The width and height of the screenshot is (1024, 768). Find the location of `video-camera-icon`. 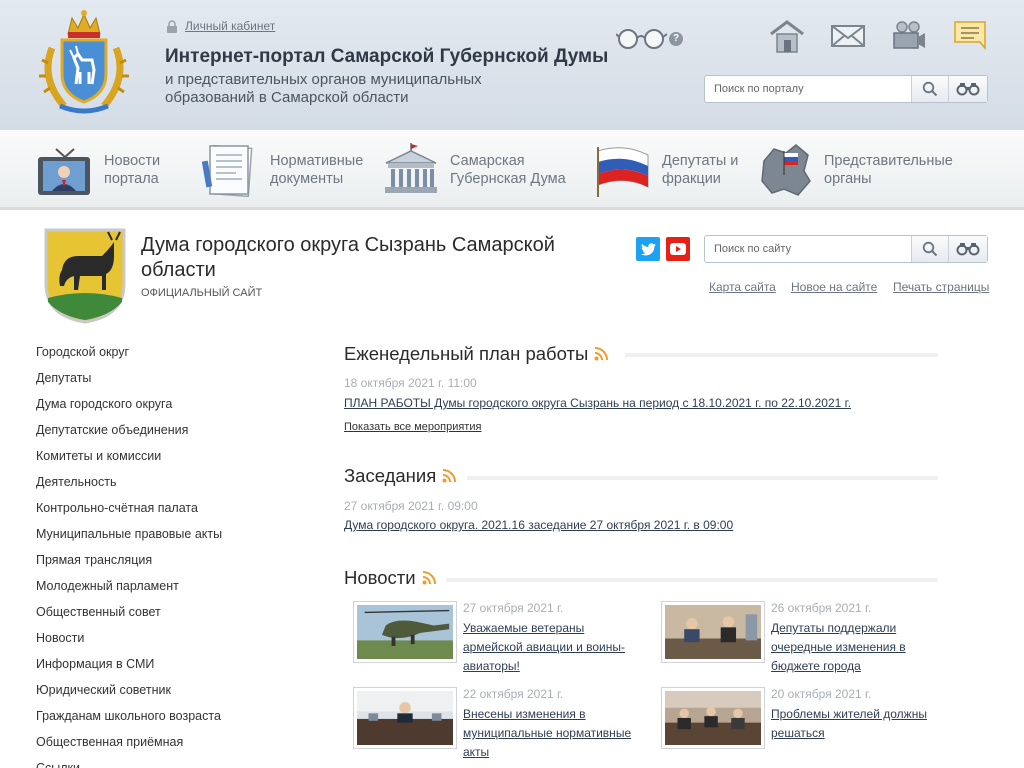

video-camera-icon is located at coordinates (908, 36).